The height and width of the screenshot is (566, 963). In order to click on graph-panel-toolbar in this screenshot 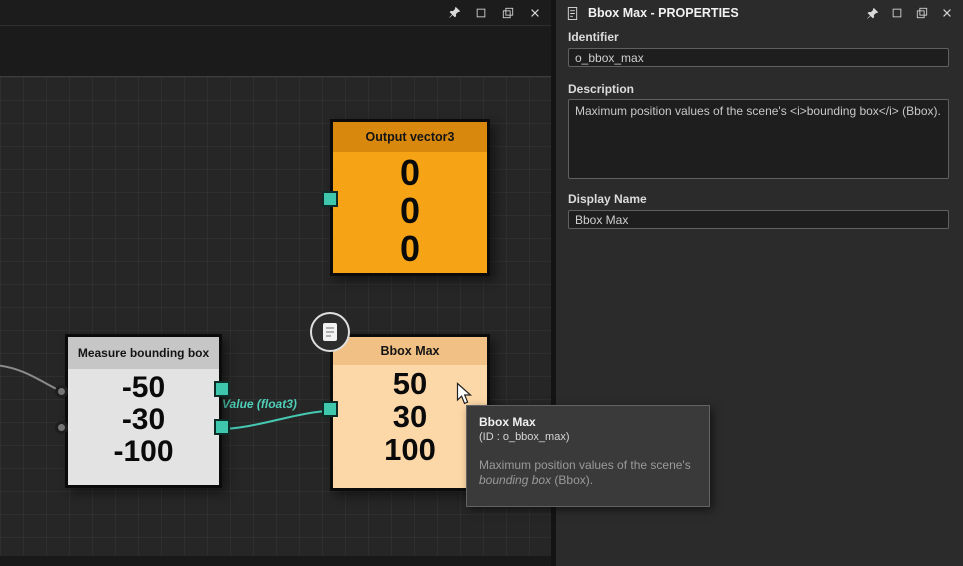, I will do `click(275, 13)`.